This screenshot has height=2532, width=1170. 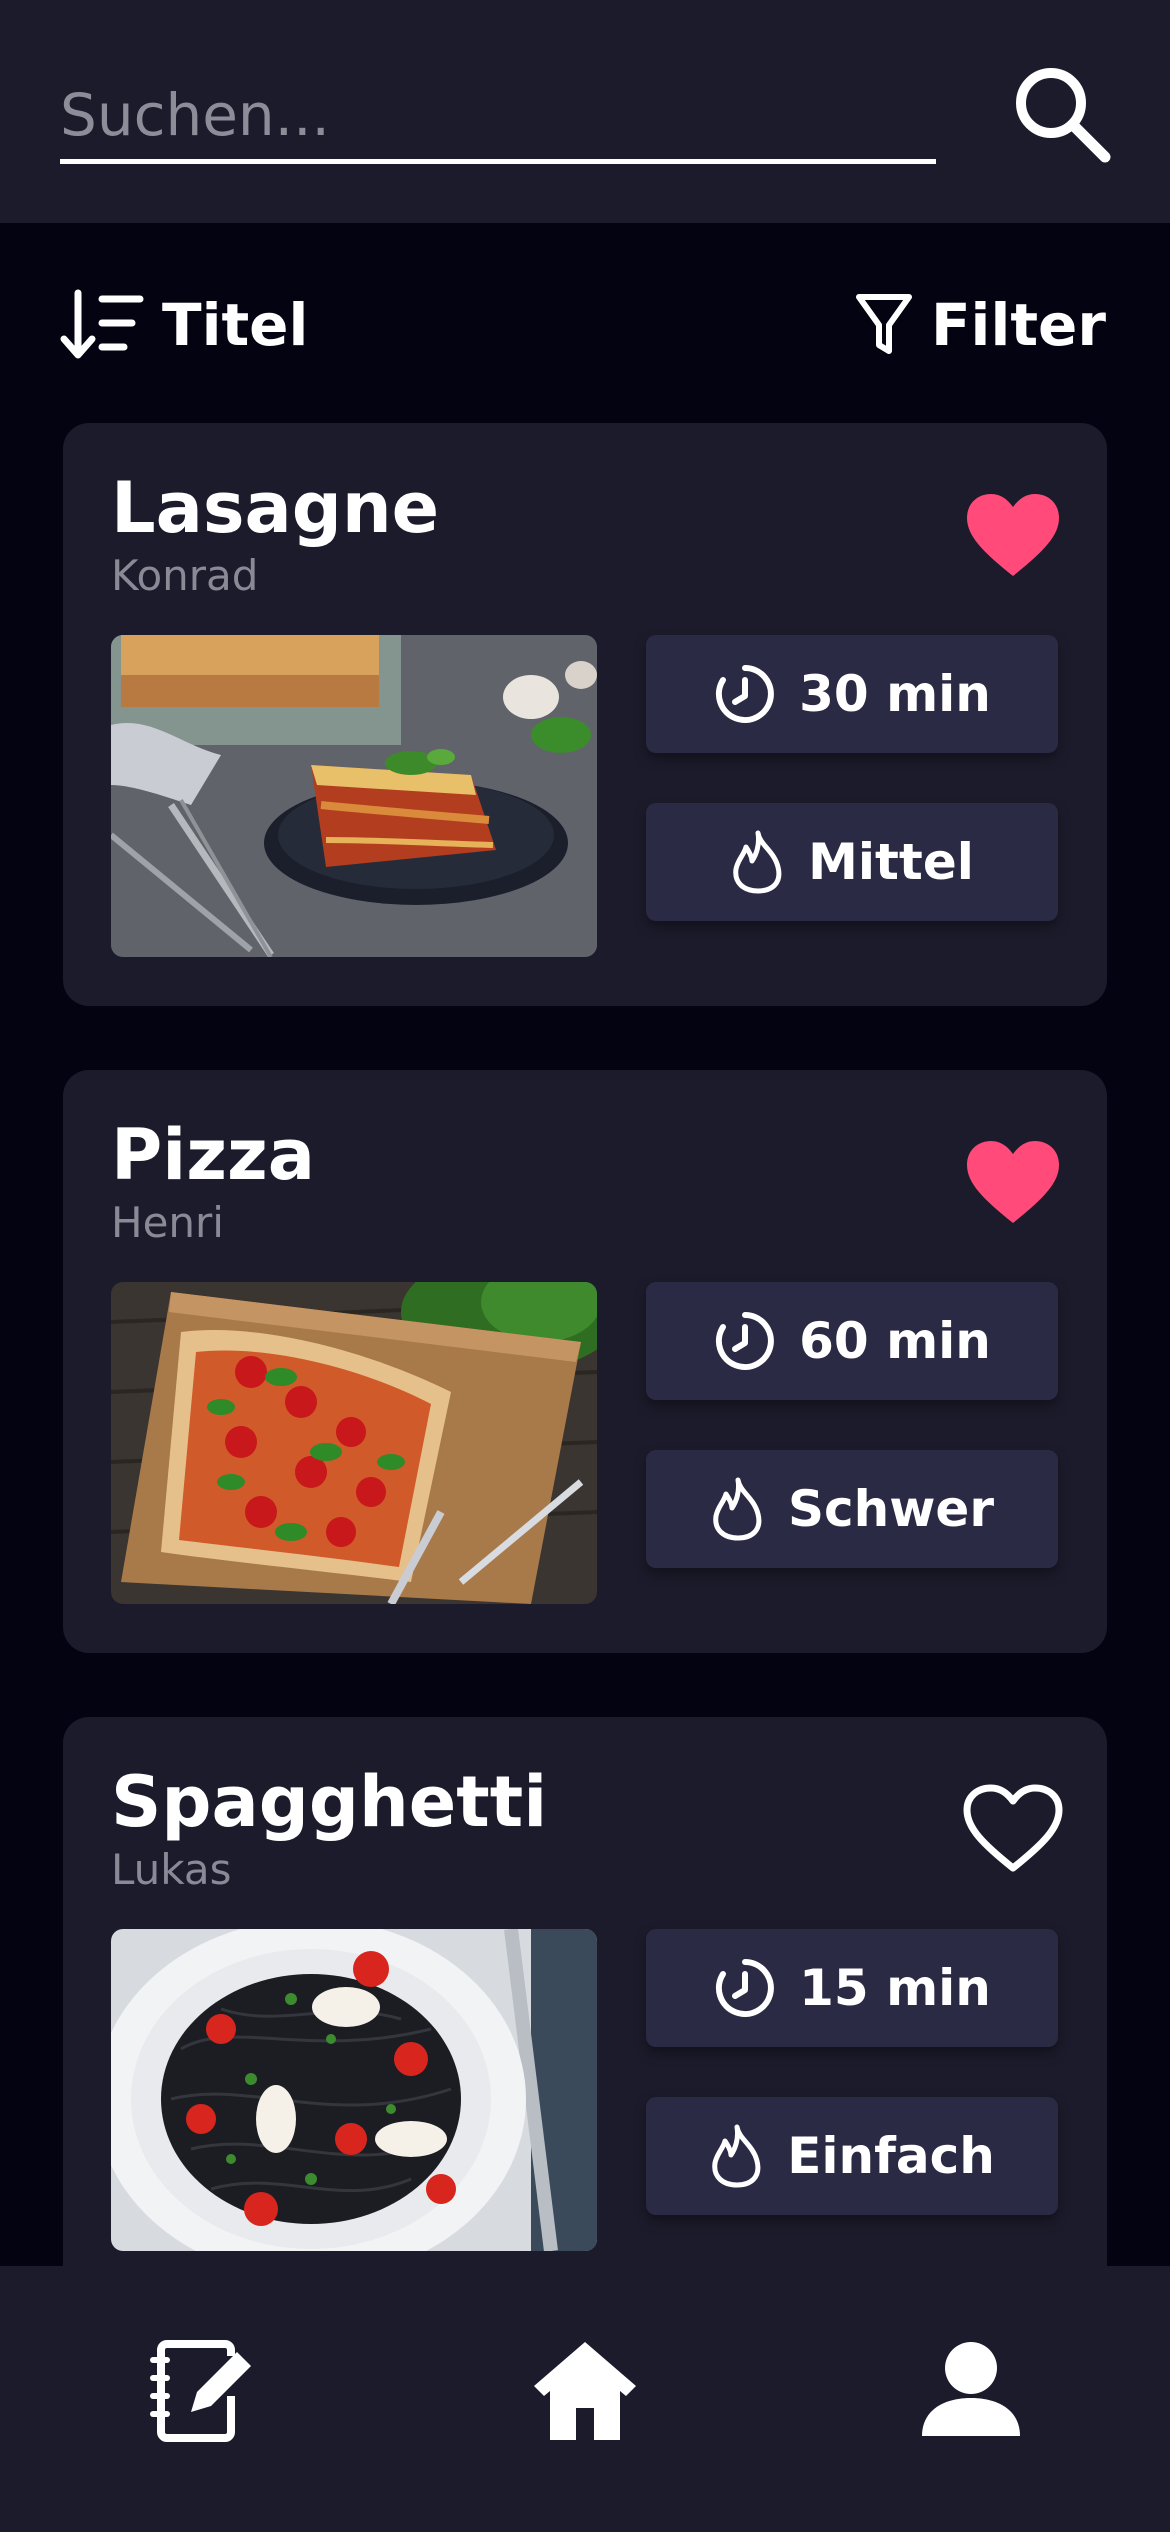 I want to click on search-button, so click(x=1061, y=113).